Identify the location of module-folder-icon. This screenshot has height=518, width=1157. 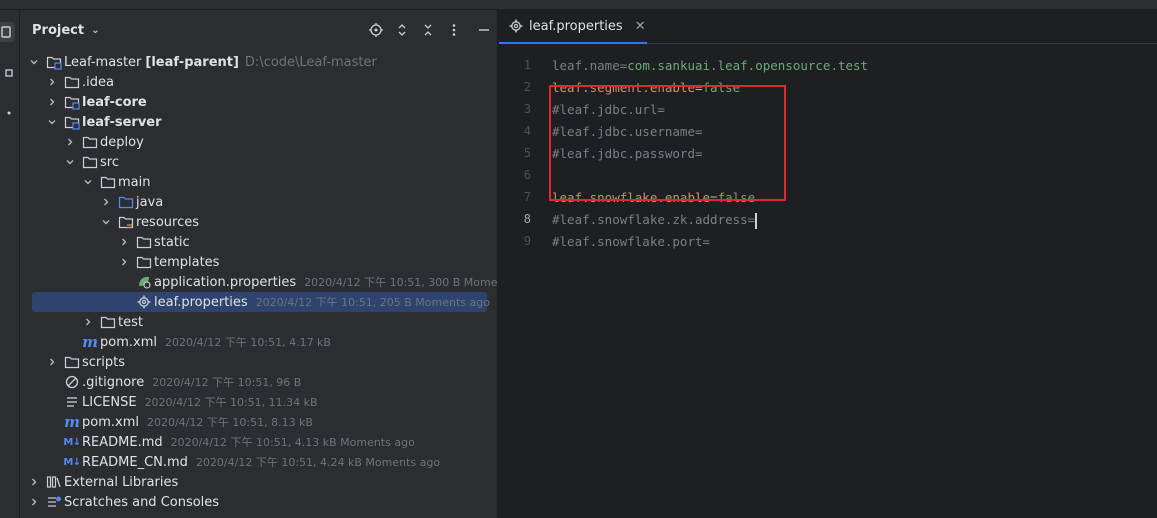
(72, 102).